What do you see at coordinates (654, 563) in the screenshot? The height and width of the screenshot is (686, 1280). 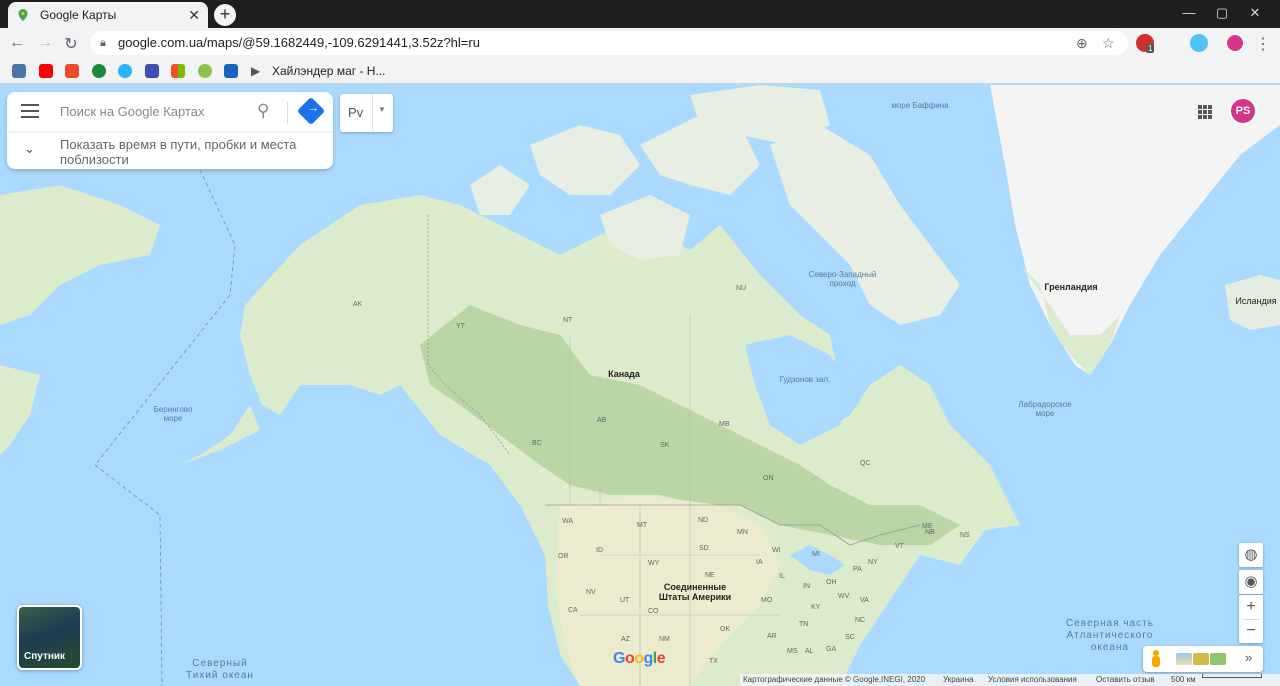 I see `region-label: WY` at bounding box center [654, 563].